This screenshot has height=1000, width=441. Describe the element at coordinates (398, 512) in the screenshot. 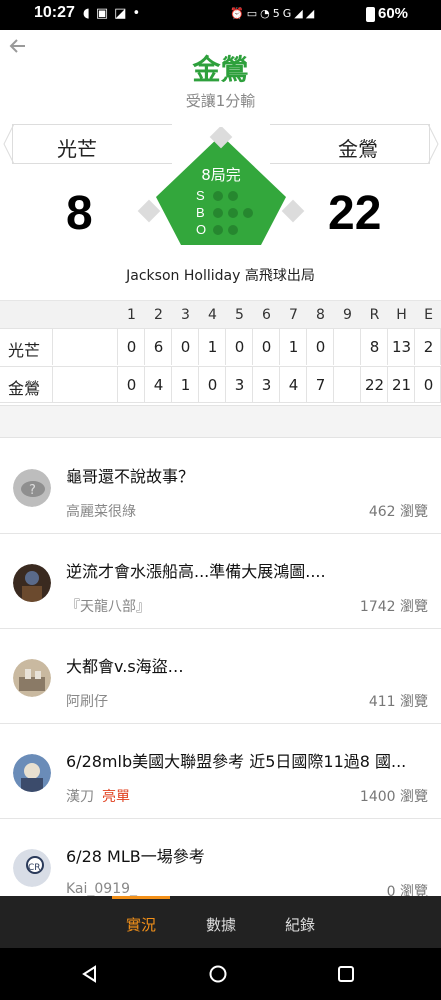

I see `post-views: 462 瀏覽` at that location.